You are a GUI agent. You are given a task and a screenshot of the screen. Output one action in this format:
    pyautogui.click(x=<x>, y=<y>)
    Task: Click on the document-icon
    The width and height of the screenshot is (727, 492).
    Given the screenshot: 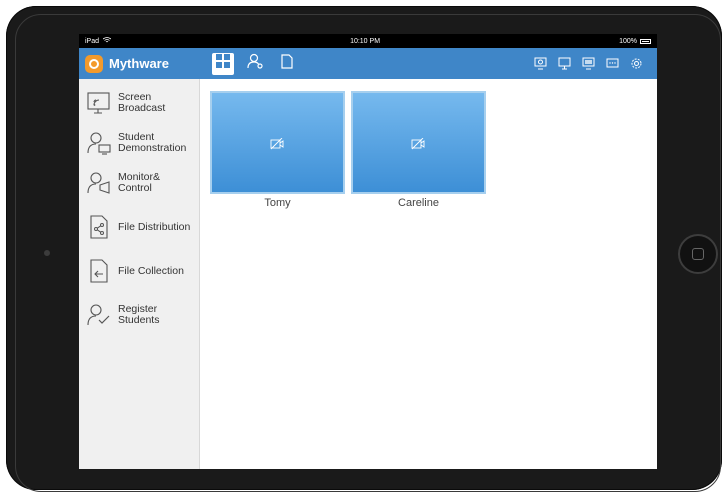 What is the action you would take?
    pyautogui.click(x=287, y=63)
    